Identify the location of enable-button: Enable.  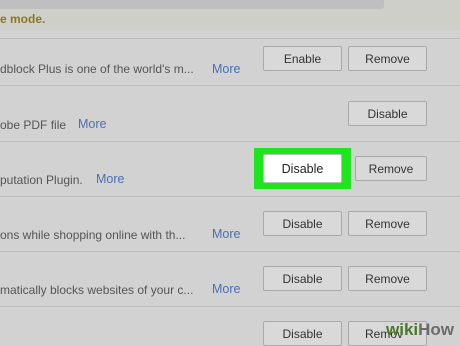
(302, 58).